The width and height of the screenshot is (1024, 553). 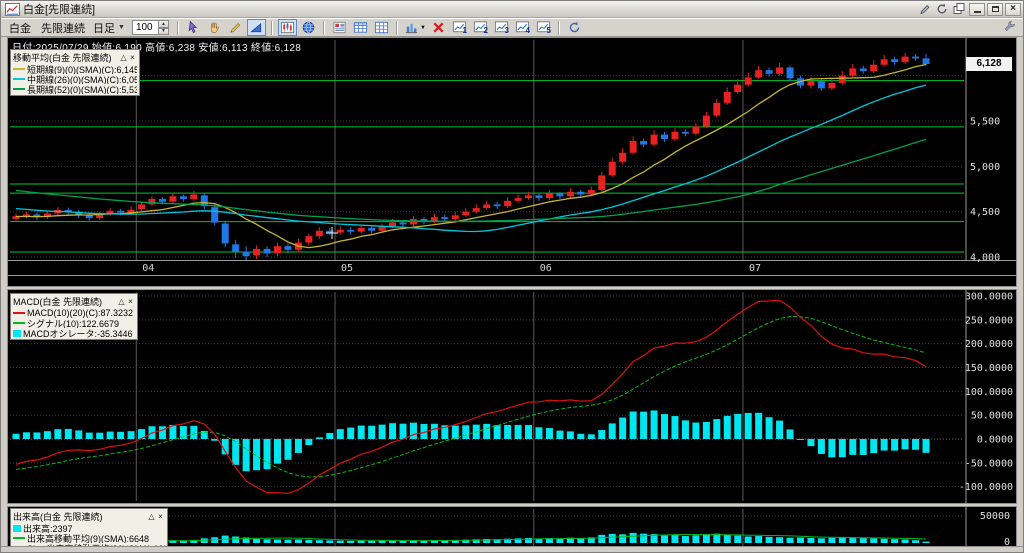 I want to click on globe-icon, so click(x=308, y=27).